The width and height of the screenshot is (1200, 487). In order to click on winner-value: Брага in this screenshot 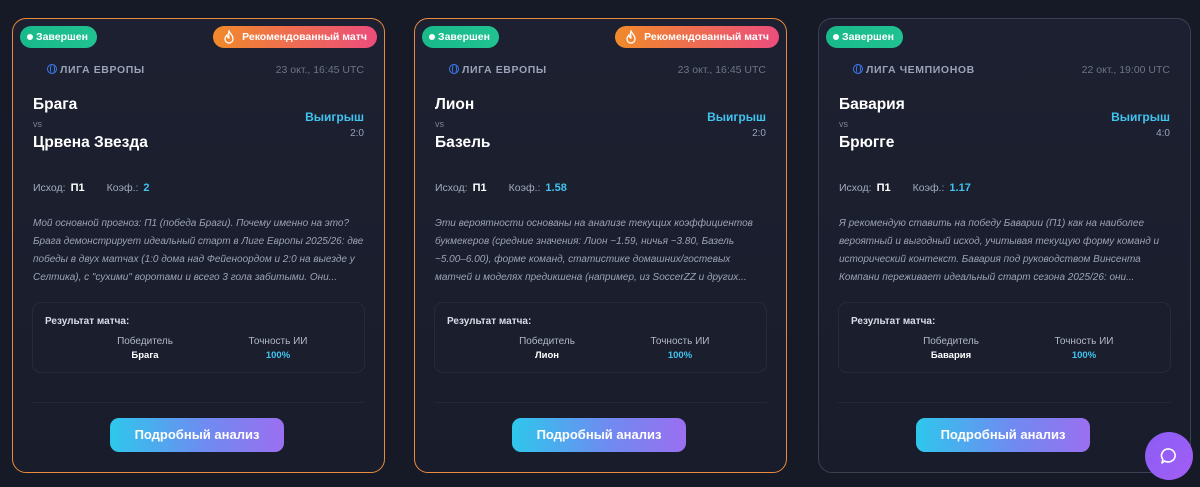, I will do `click(145, 355)`.